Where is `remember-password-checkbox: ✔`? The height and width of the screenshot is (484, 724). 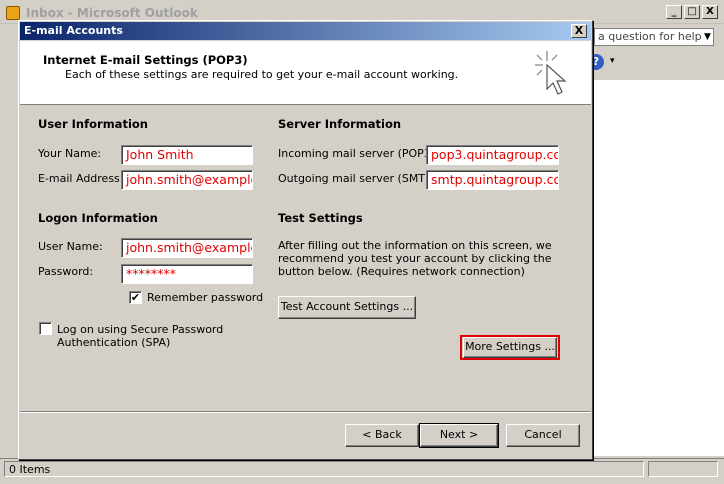
remember-password-checkbox: ✔ is located at coordinates (135, 297).